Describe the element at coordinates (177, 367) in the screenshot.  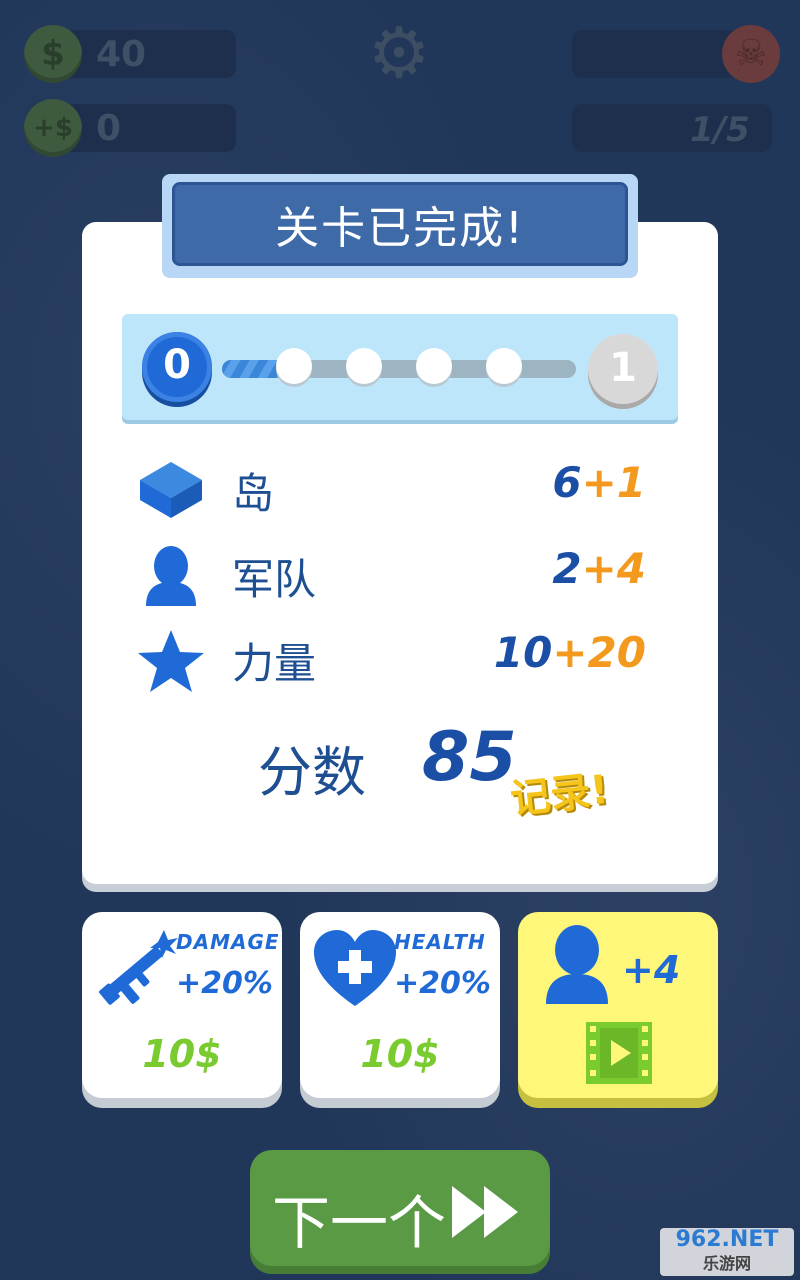
I see `current-level-badge: 0` at that location.